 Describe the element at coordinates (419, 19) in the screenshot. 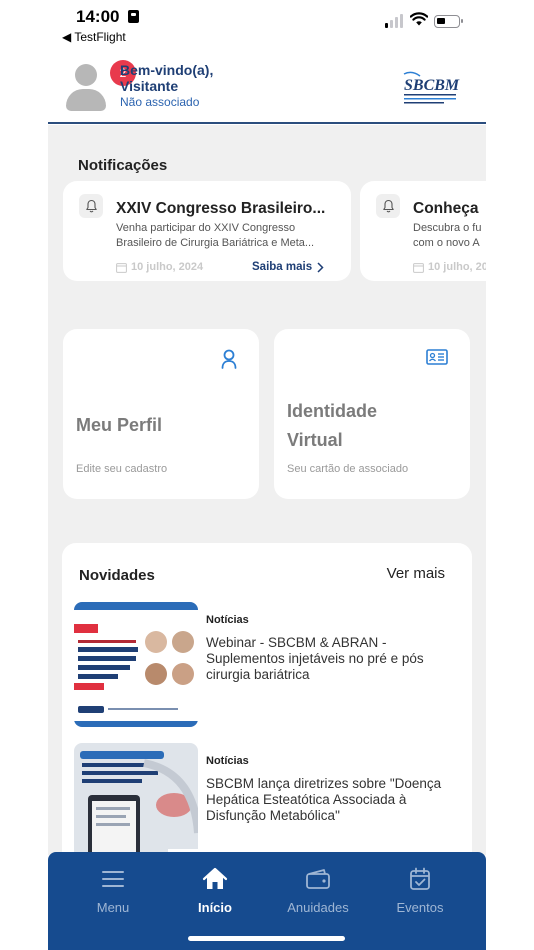

I see `wifi-icon` at that location.